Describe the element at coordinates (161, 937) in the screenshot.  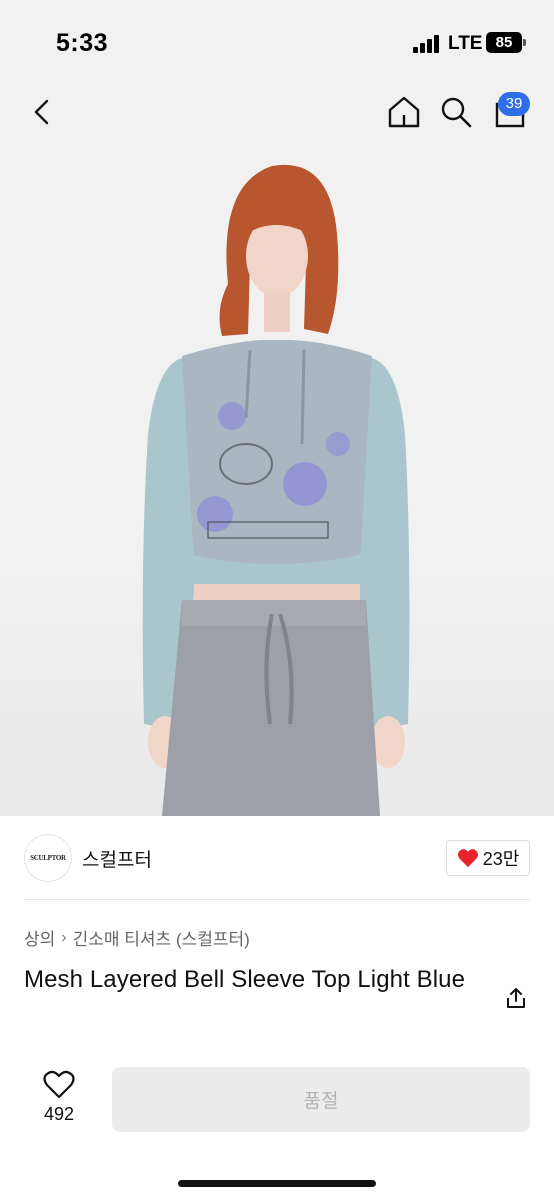
I see `breadcrumb-subcategory: 긴소매 티셔츠 (스컬프터)` at that location.